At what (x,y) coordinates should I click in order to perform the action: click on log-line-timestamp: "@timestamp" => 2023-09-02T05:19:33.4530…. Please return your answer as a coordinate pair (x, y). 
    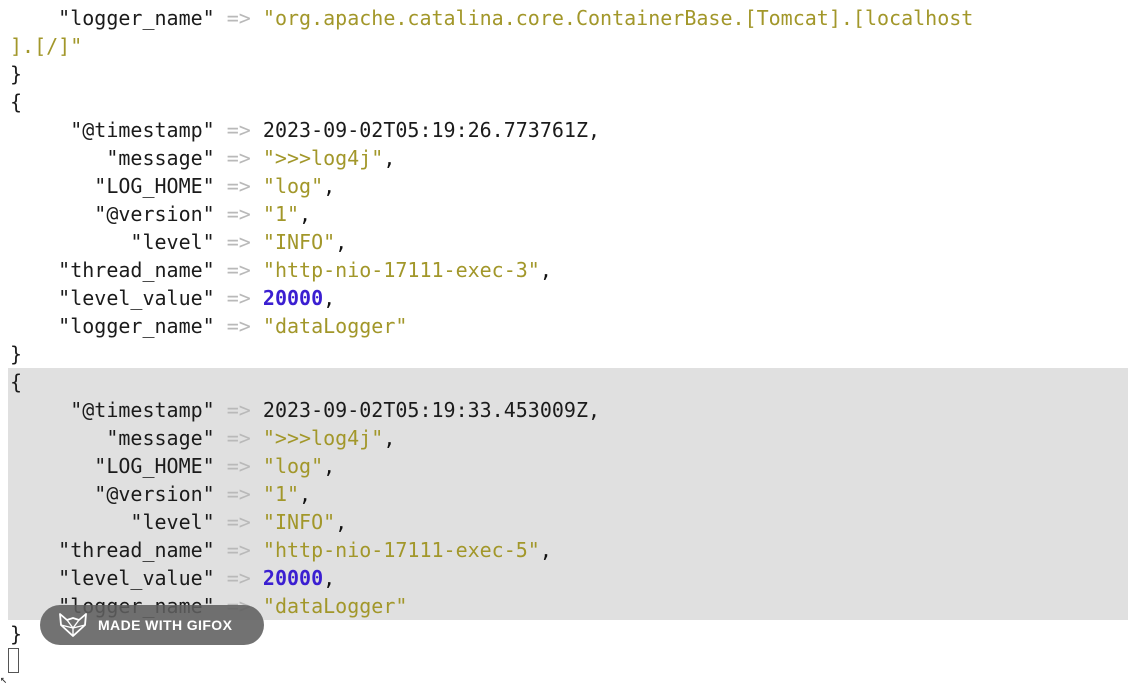
    Looking at the image, I should click on (335, 410).